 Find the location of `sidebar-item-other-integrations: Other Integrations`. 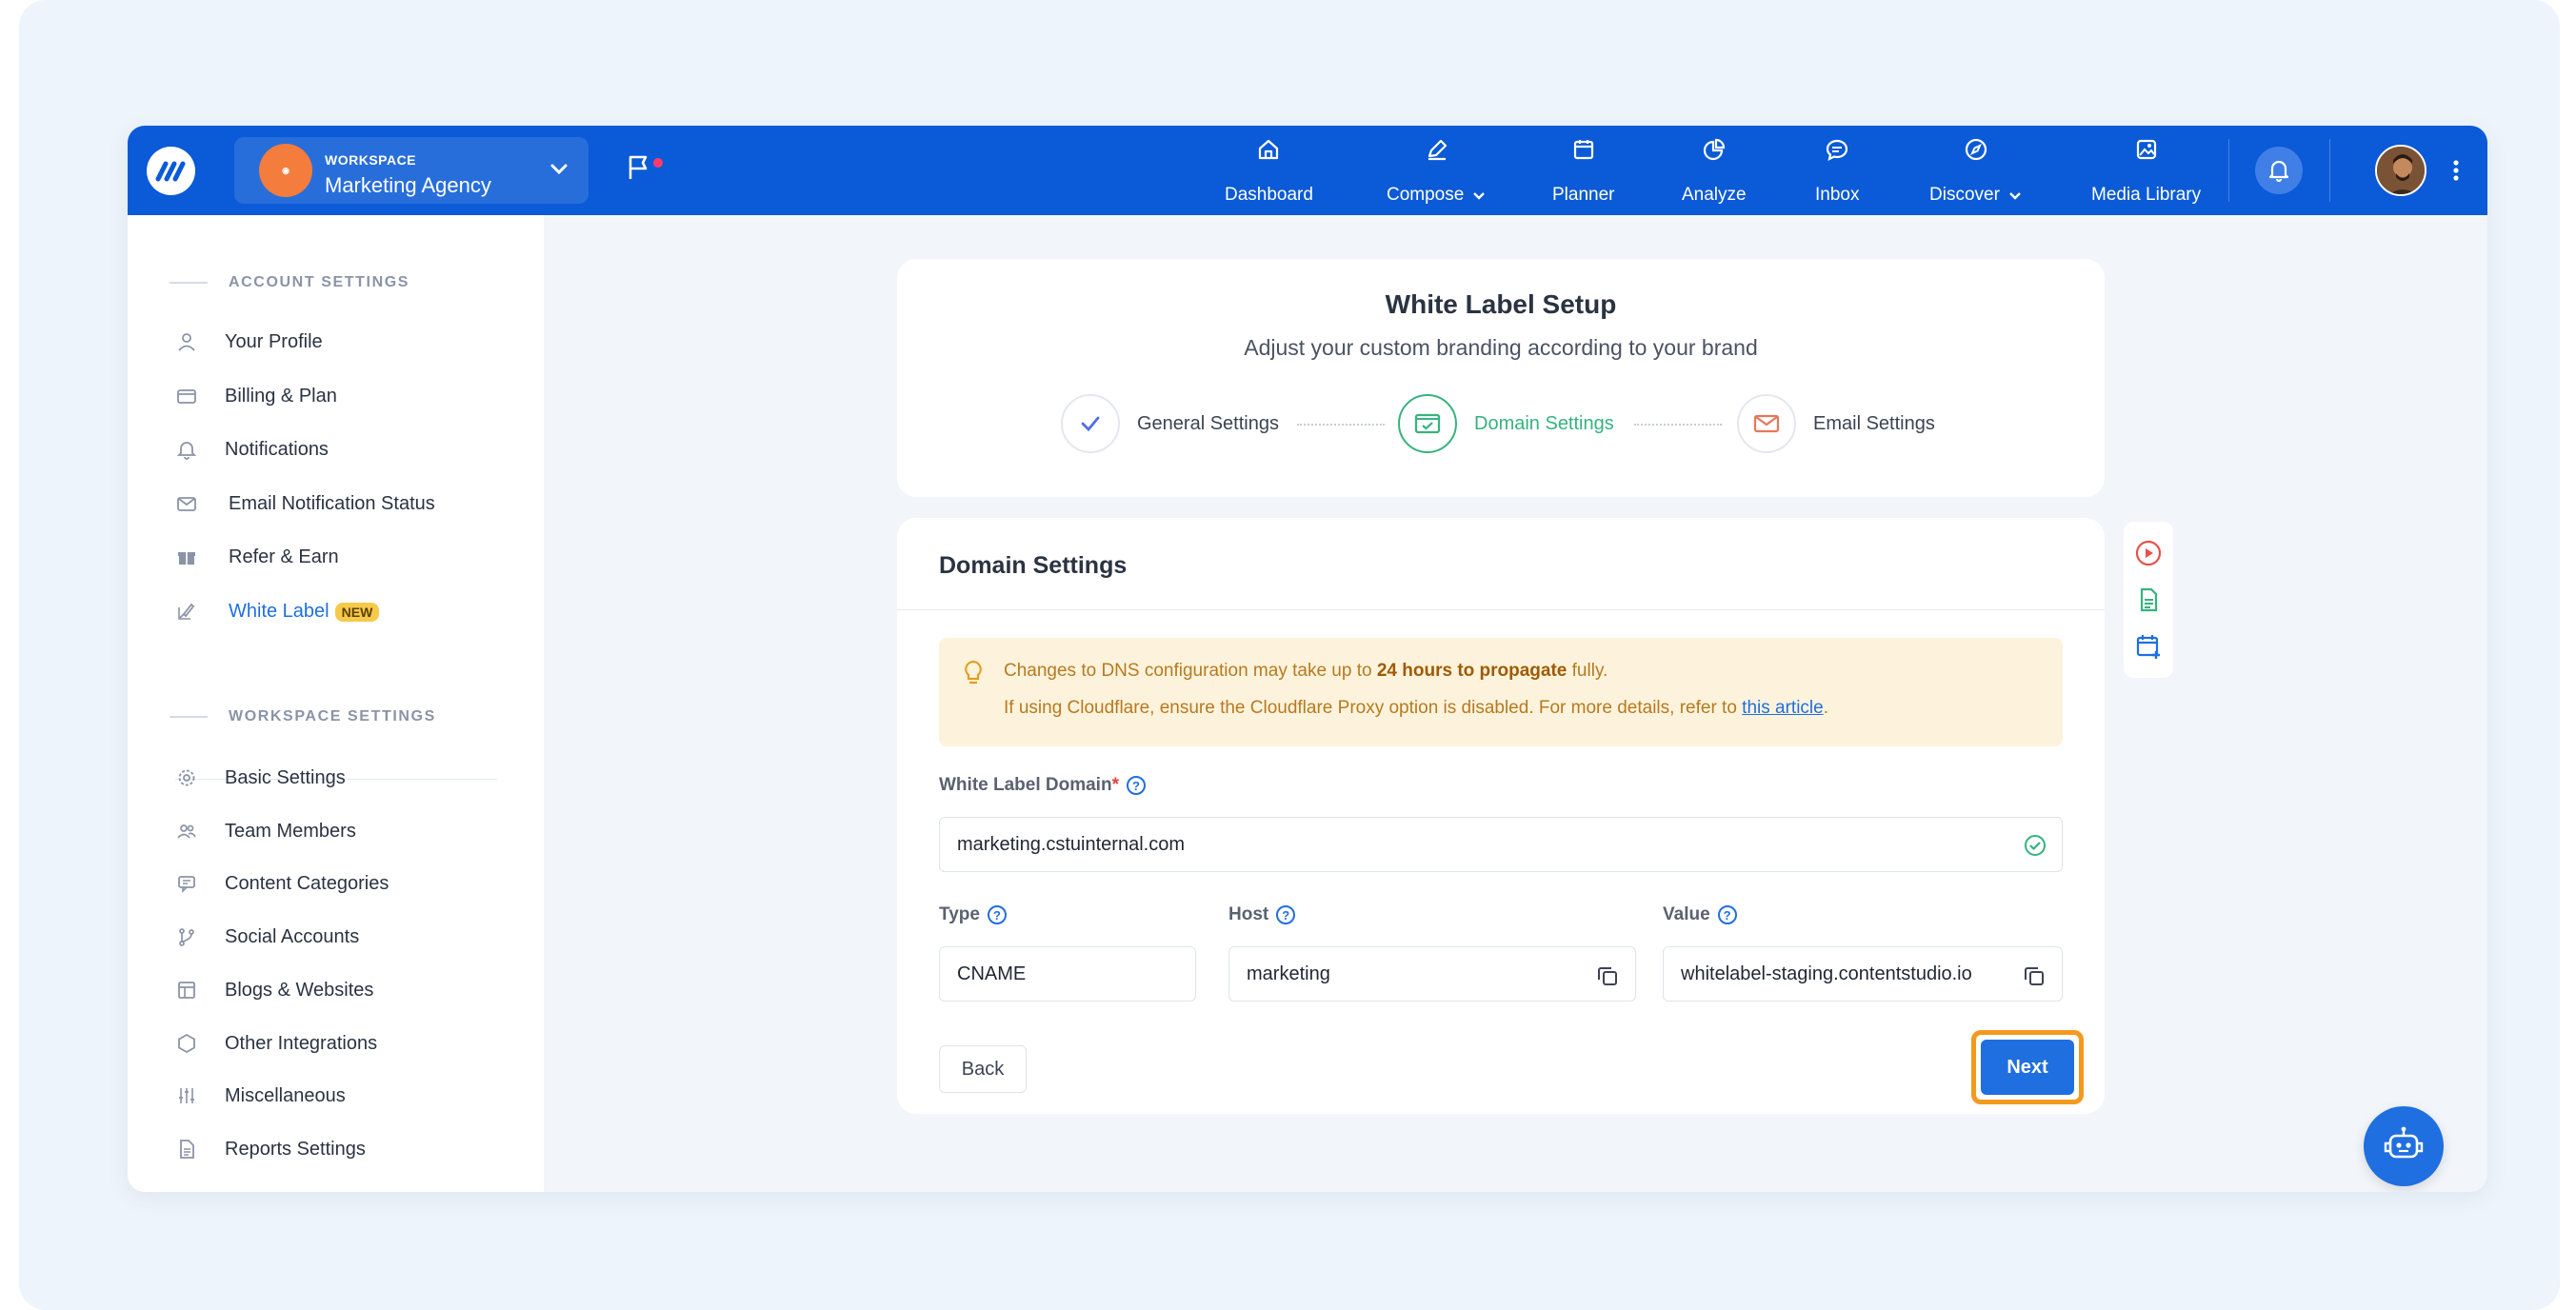

sidebar-item-other-integrations: Other Integrations is located at coordinates (276, 1044).